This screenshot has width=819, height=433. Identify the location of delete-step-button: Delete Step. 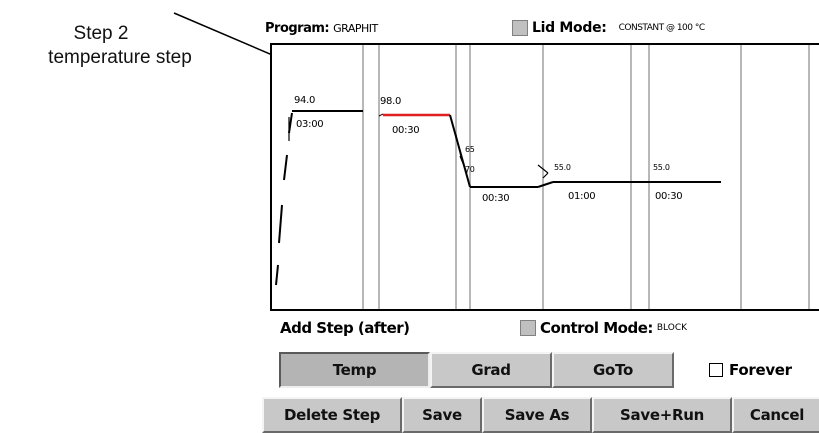
(332, 415).